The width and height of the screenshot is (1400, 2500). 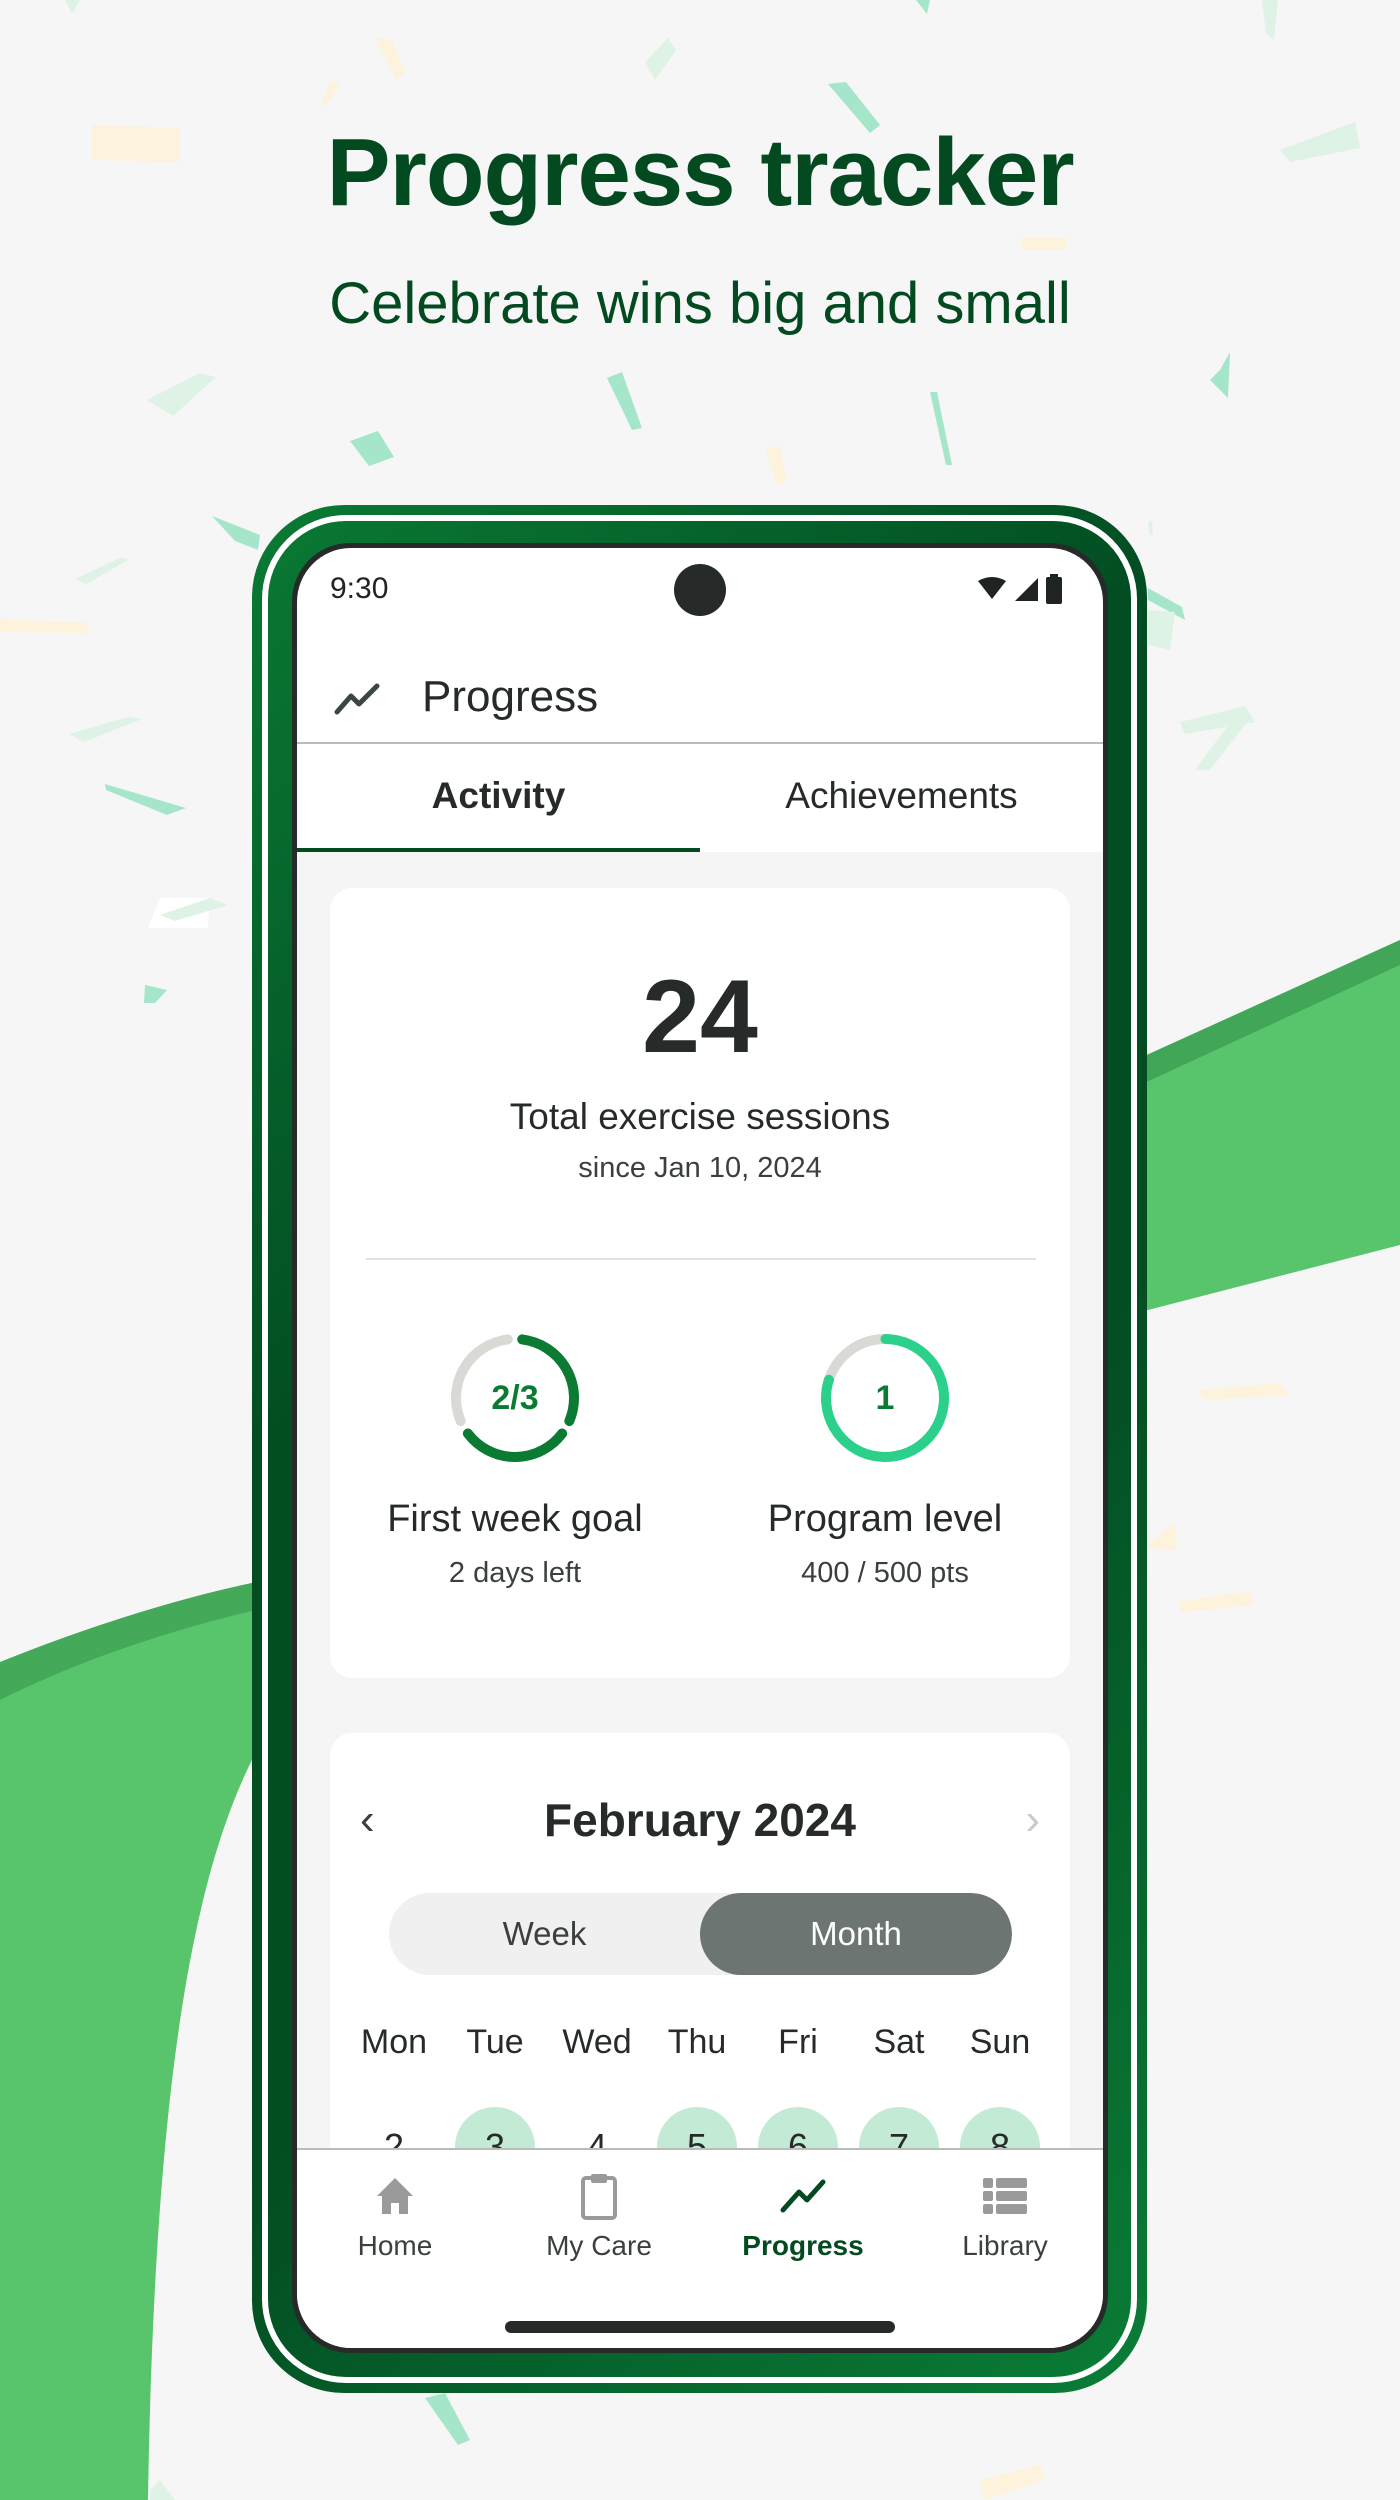 What do you see at coordinates (1270, 1126) in the screenshot?
I see `right-swoosh` at bounding box center [1270, 1126].